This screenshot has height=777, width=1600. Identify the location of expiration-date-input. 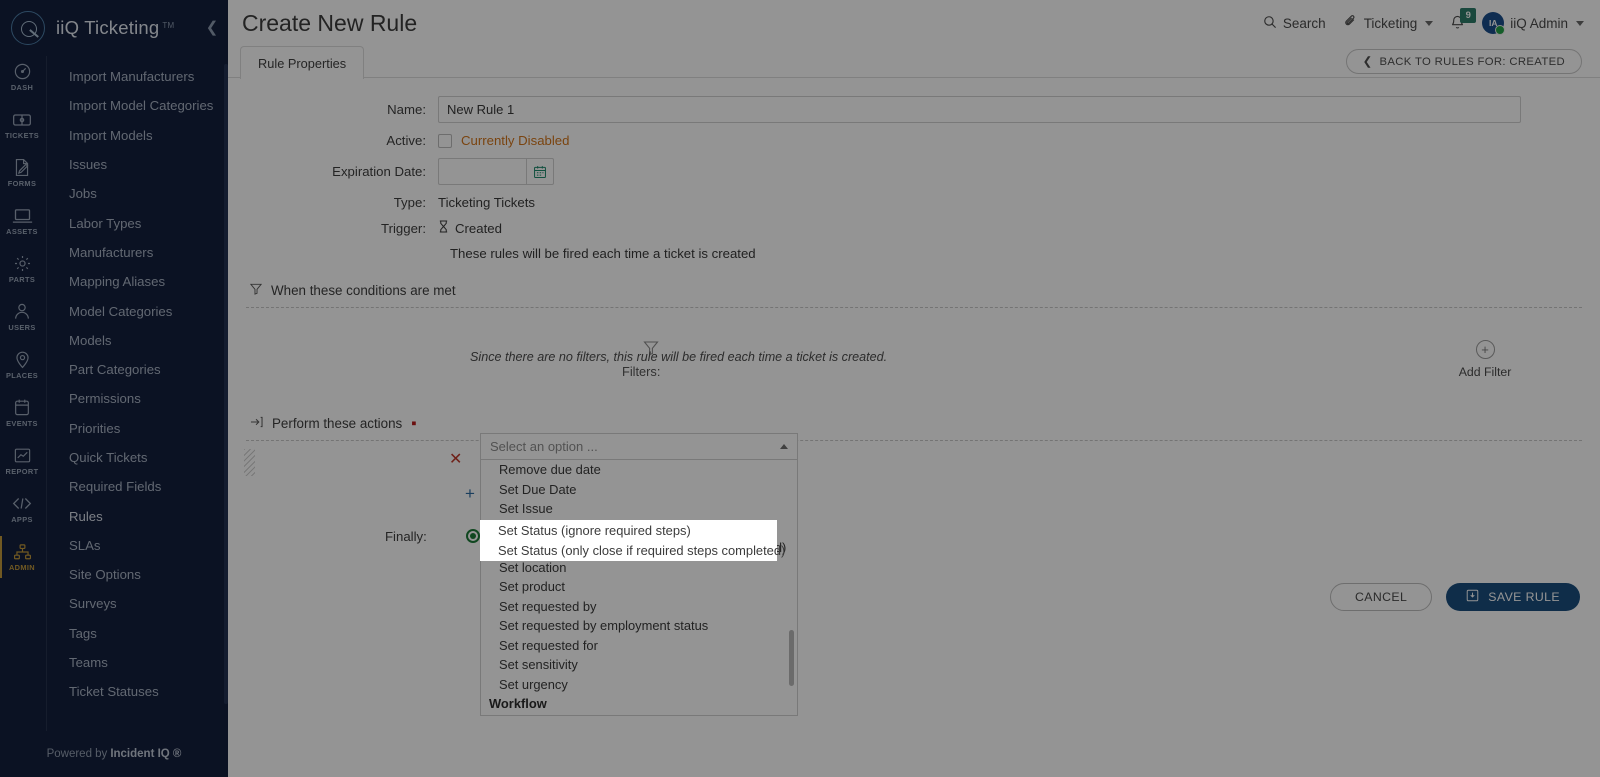
(482, 171).